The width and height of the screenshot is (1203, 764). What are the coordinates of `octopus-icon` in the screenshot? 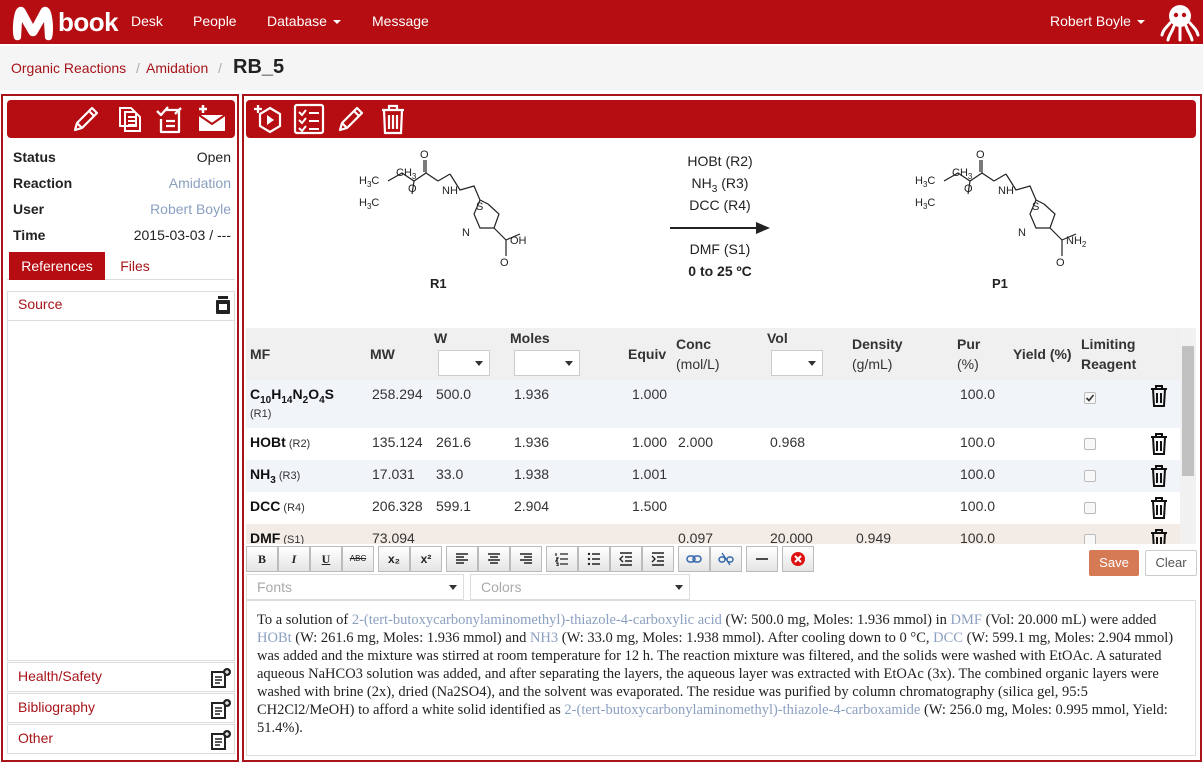 It's located at (1180, 22).